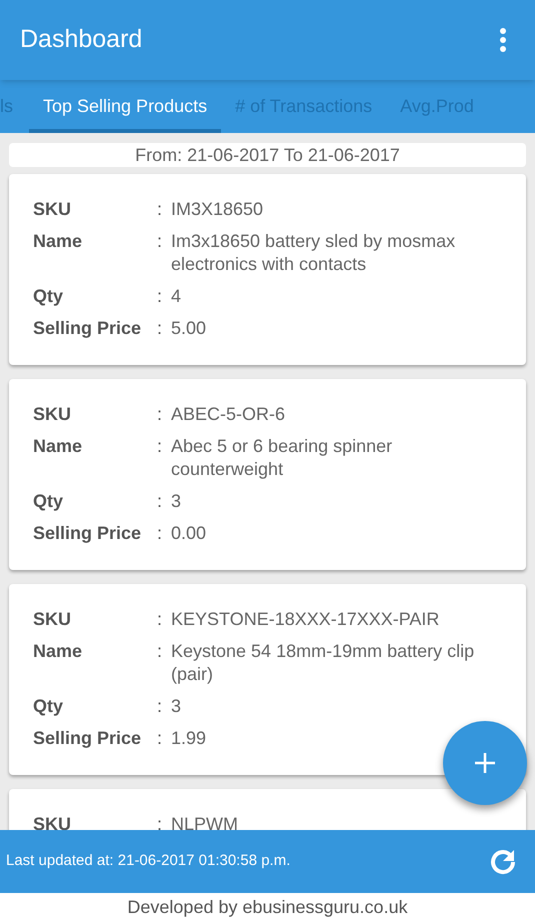 This screenshot has height=921, width=535. What do you see at coordinates (217, 209) in the screenshot?
I see `field-value: IM3X18650` at bounding box center [217, 209].